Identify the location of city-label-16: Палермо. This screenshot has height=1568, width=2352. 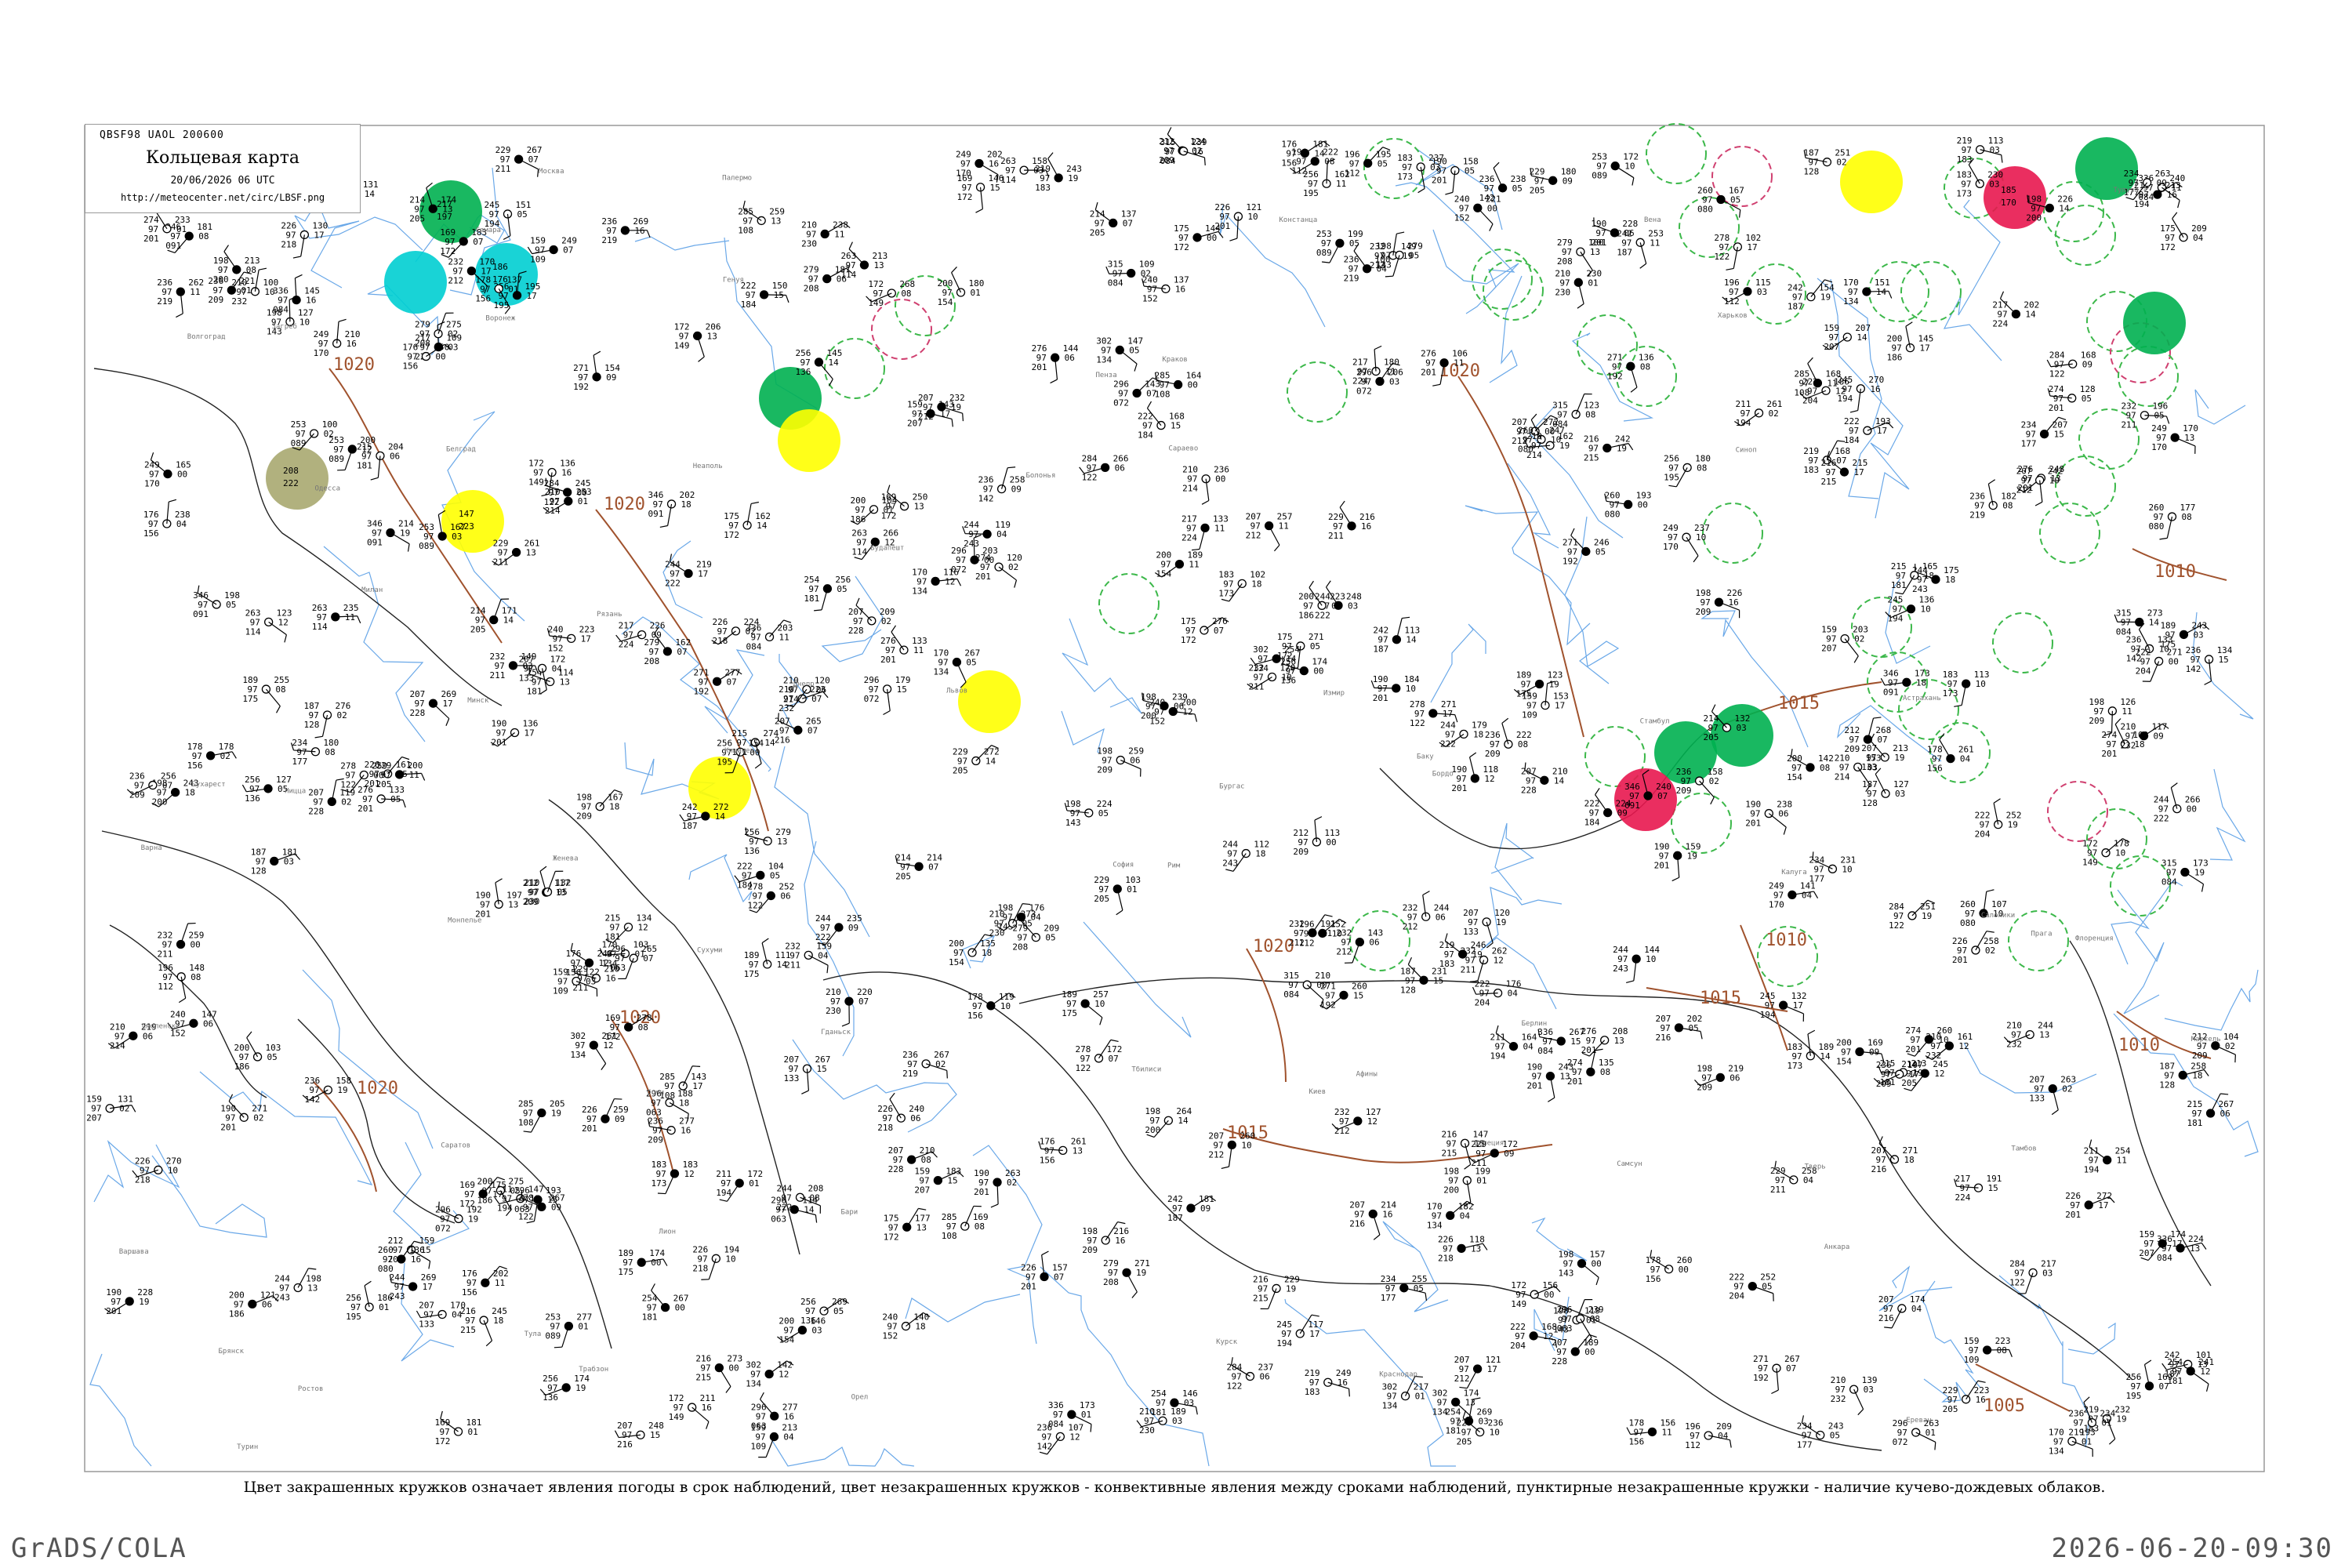
(737, 178).